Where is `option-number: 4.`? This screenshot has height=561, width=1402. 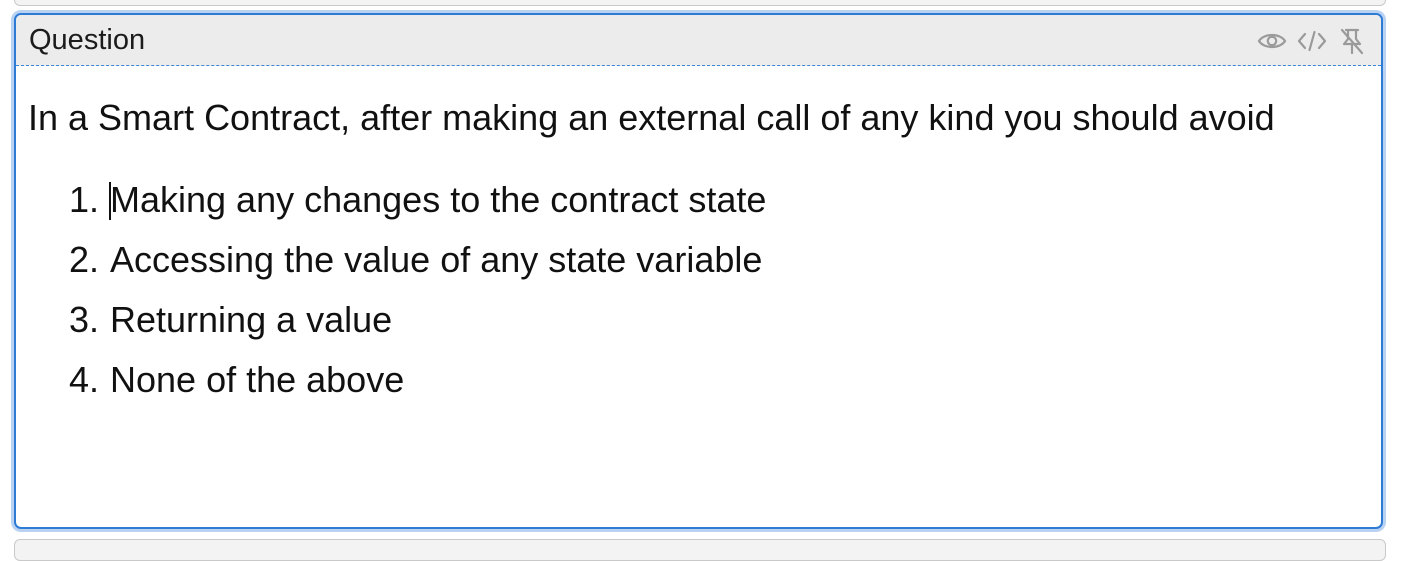
option-number: 4. is located at coordinates (83, 379).